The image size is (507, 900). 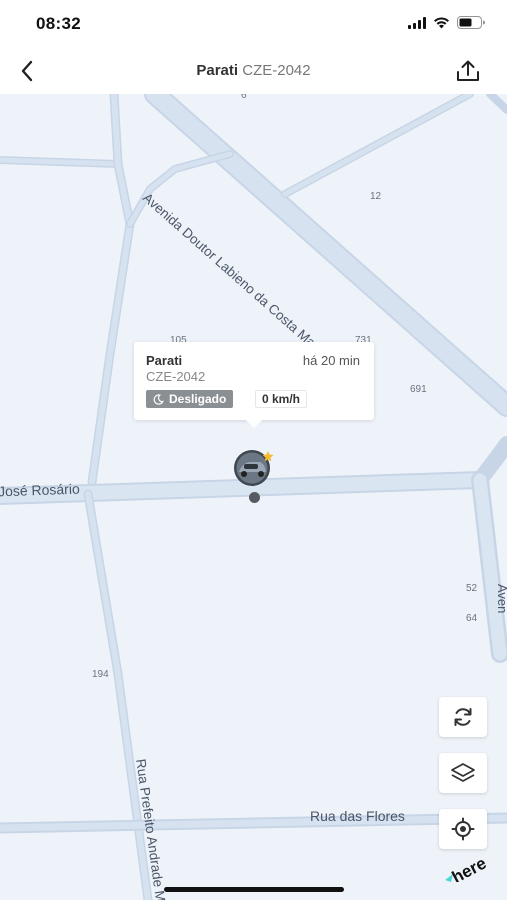 I want to click on address-number: 12, so click(x=376, y=196).